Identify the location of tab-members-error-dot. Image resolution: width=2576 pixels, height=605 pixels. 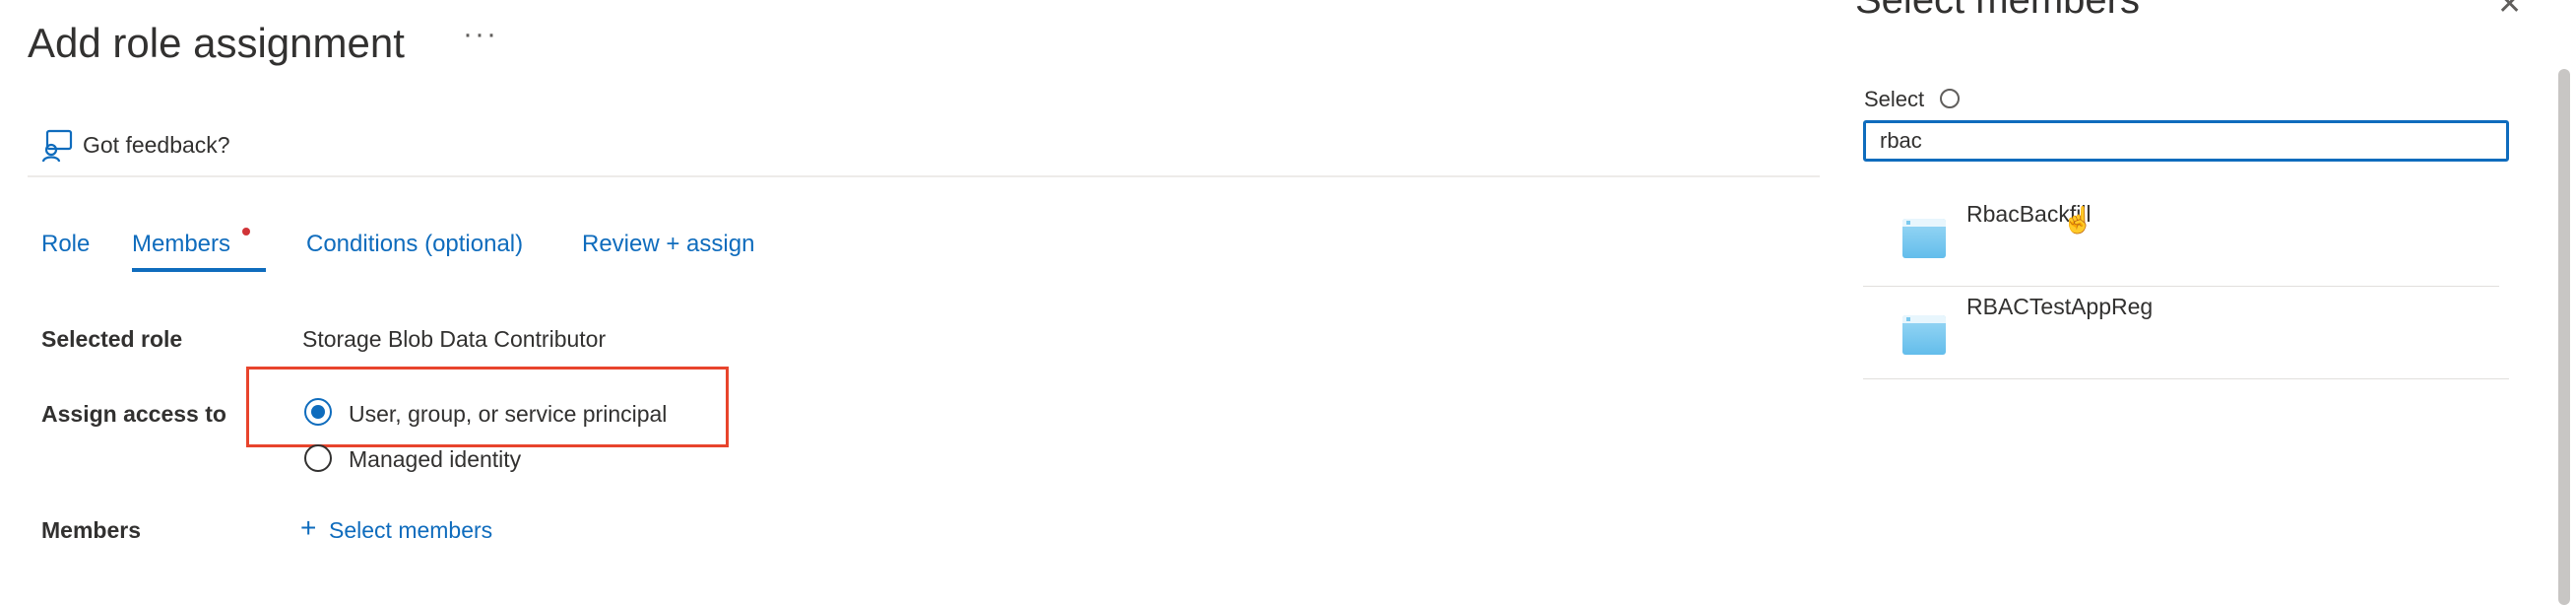
(246, 231).